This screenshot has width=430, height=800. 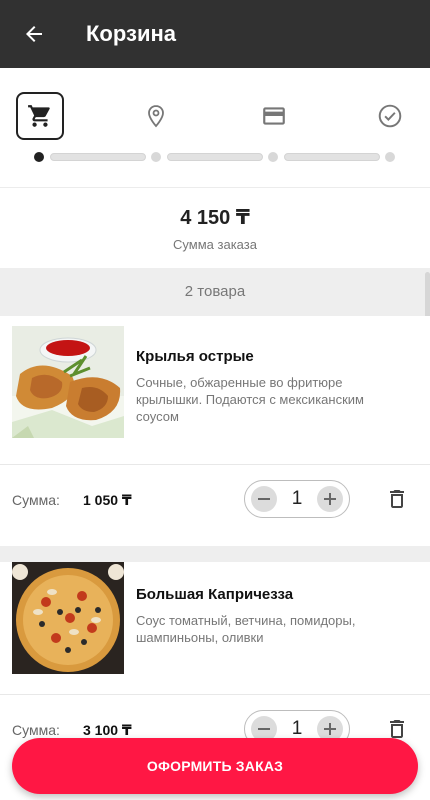 What do you see at coordinates (68, 382) in the screenshot?
I see `item-image-wings` at bounding box center [68, 382].